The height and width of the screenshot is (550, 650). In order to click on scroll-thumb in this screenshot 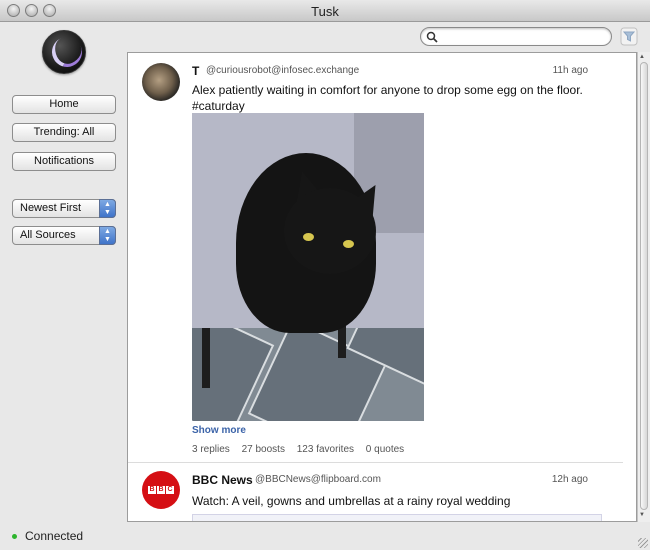, I will do `click(644, 286)`.